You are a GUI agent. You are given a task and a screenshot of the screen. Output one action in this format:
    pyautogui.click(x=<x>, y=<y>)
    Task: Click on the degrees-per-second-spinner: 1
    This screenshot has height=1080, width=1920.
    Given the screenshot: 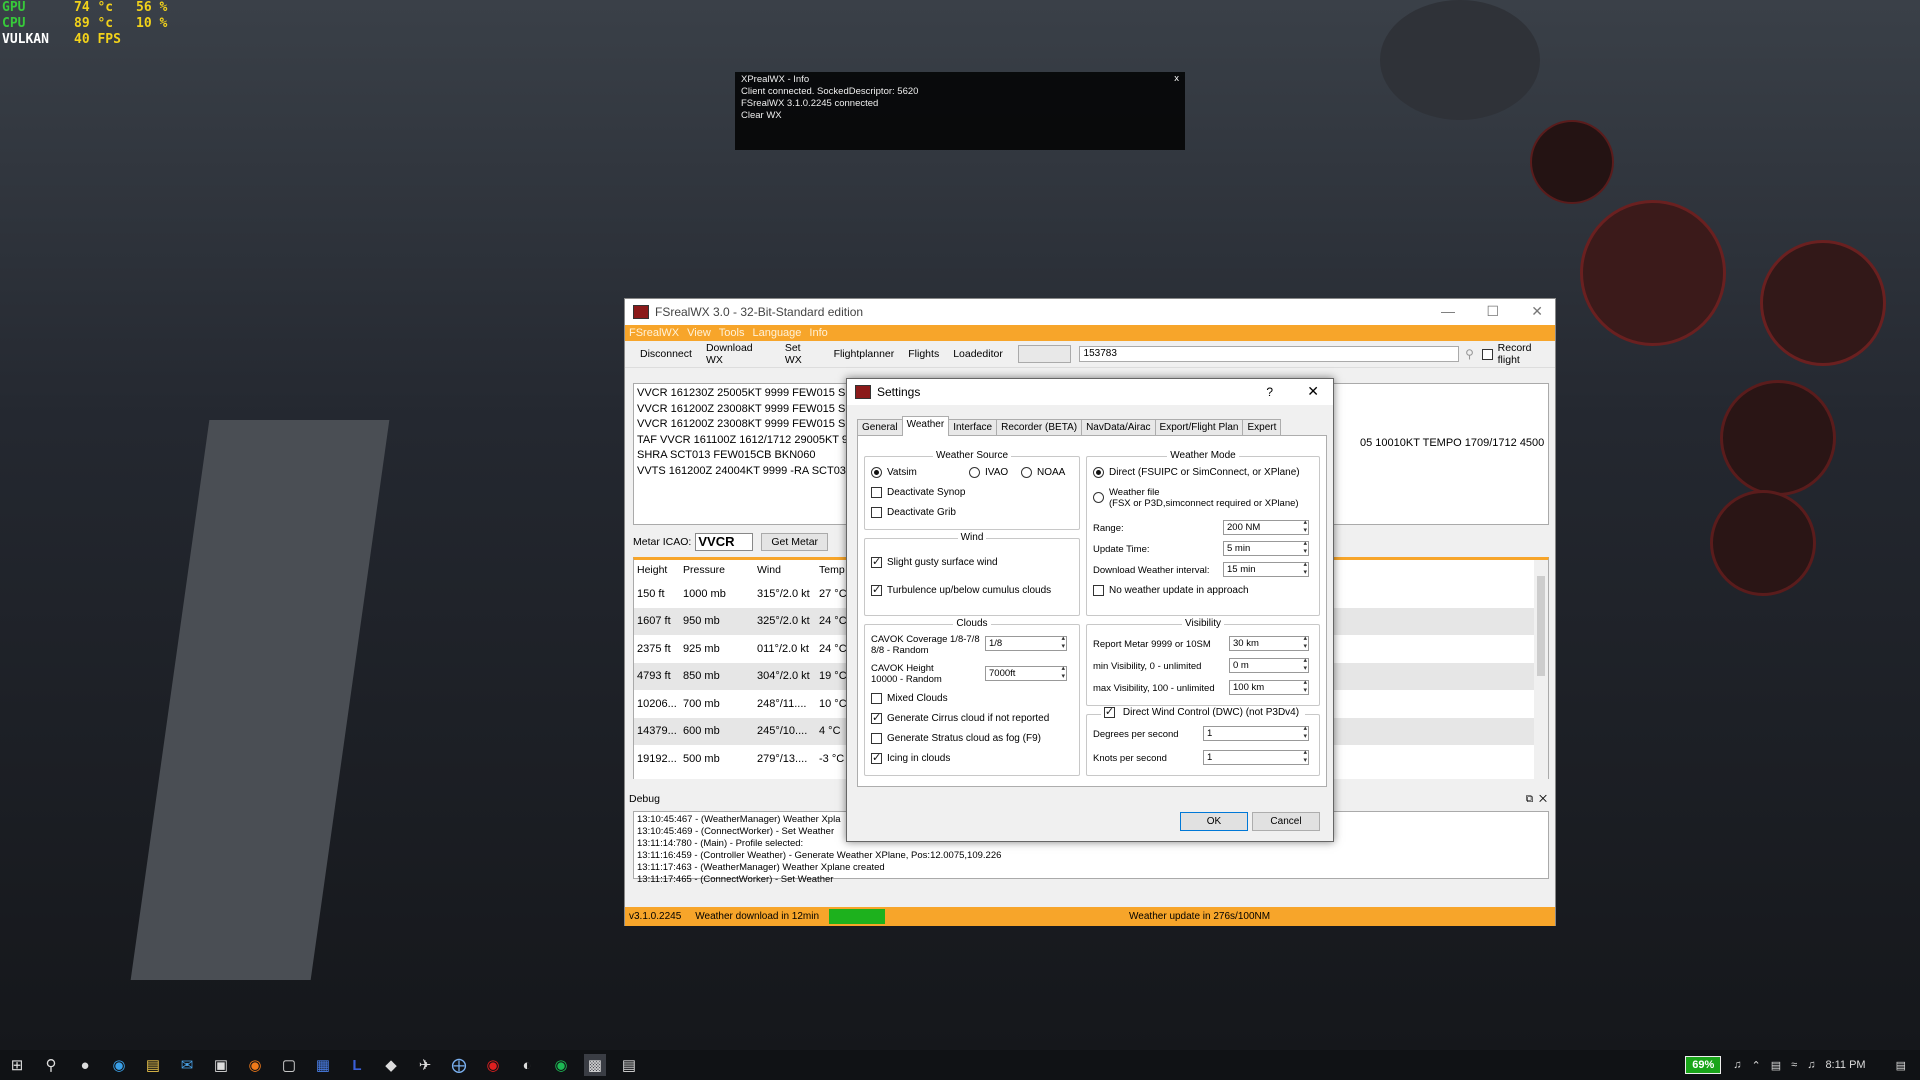 What is the action you would take?
    pyautogui.click(x=1256, y=733)
    